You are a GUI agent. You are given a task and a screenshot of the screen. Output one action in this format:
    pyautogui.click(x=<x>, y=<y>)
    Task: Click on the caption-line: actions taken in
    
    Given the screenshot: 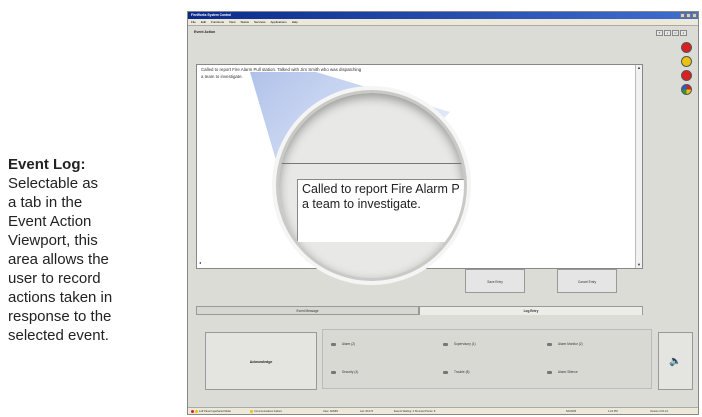 What is the action you would take?
    pyautogui.click(x=60, y=297)
    